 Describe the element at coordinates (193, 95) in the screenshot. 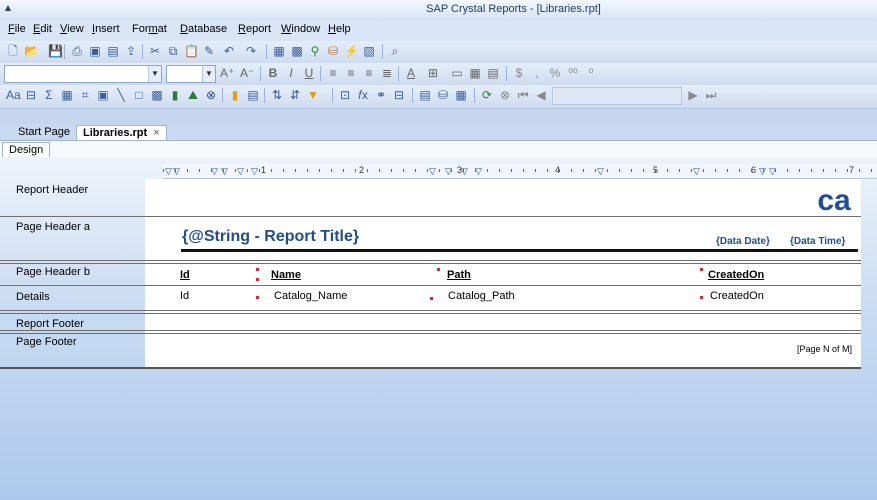

I see `insert-map-icon: ⛰` at that location.